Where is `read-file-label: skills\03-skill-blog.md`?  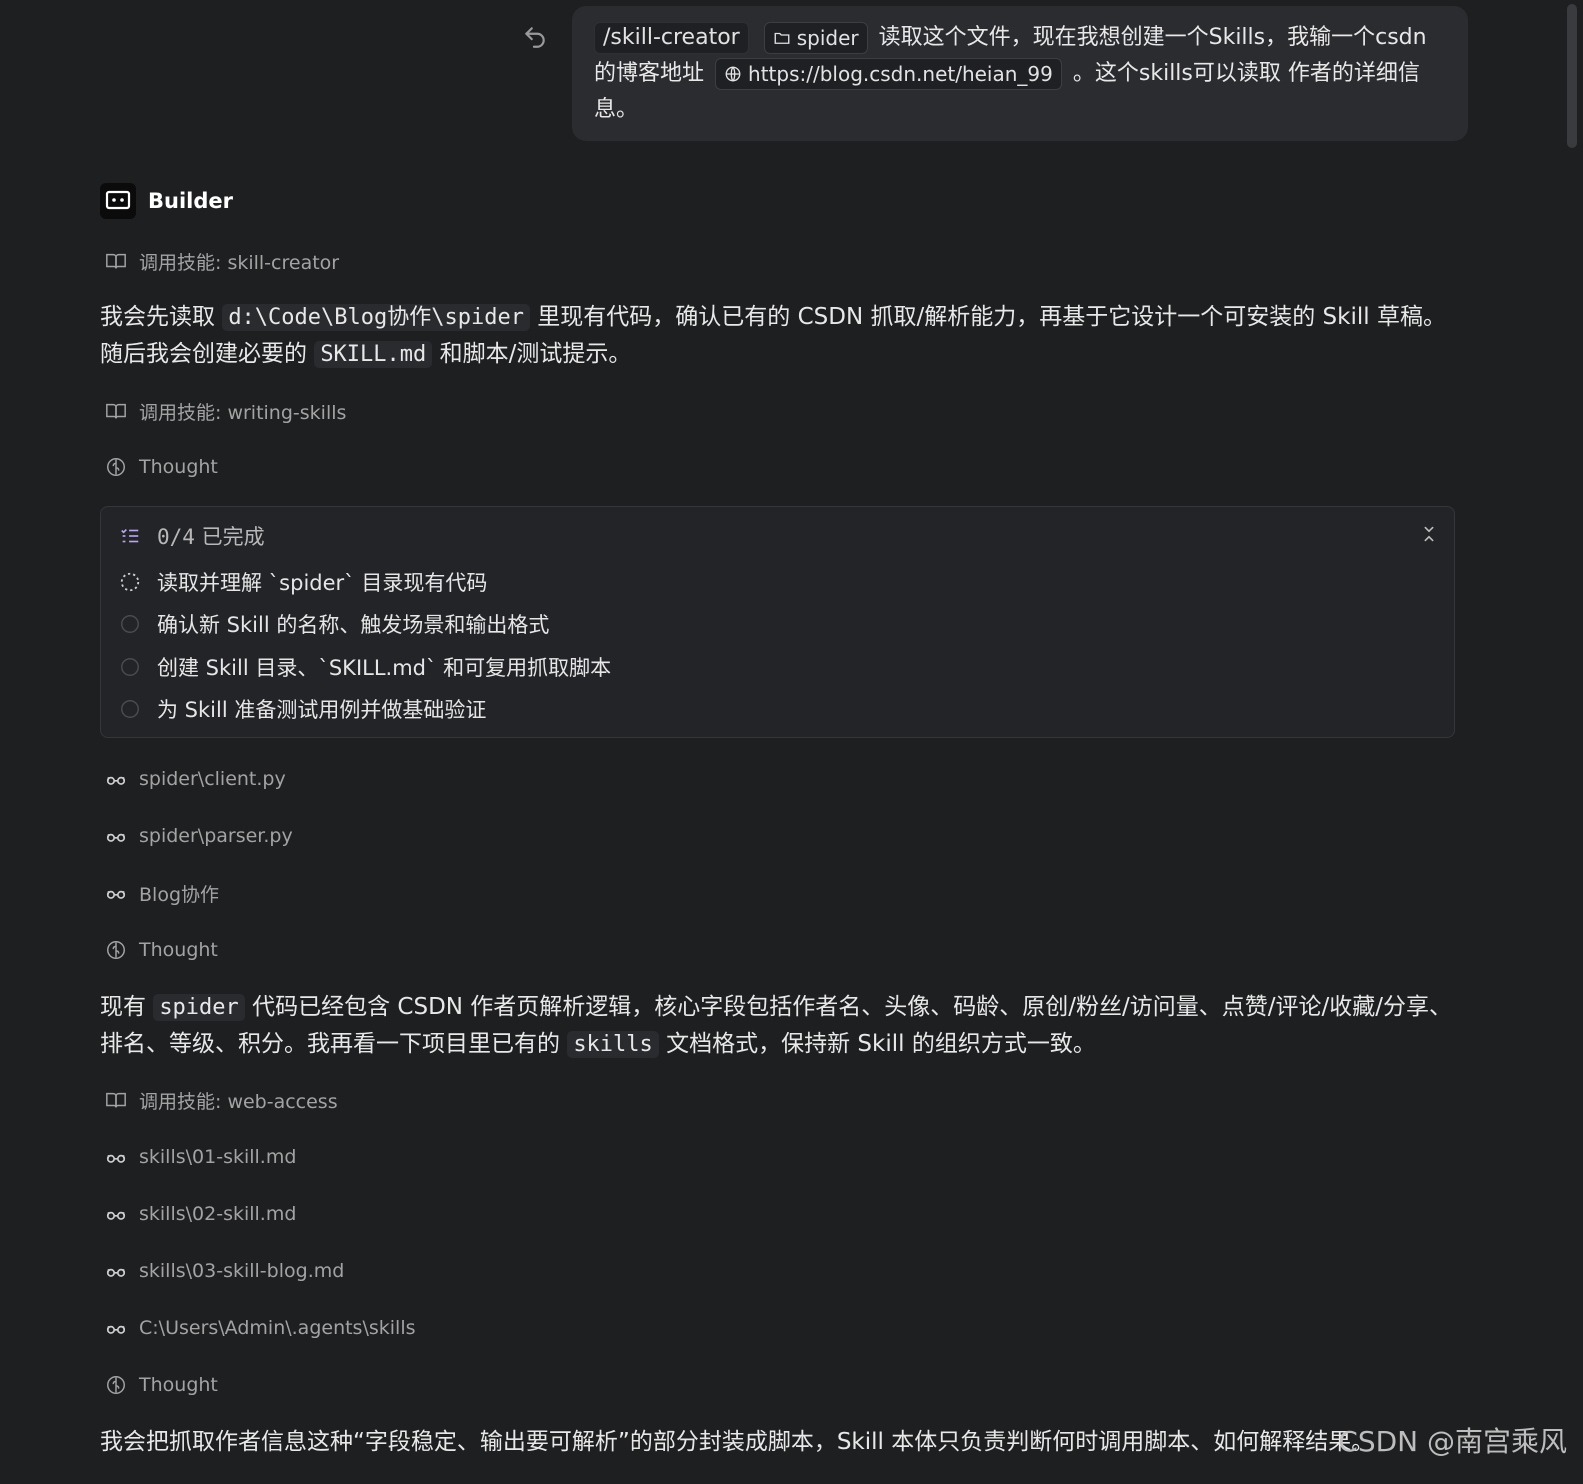
read-file-label: skills\03-skill-blog.md is located at coordinates (242, 1271).